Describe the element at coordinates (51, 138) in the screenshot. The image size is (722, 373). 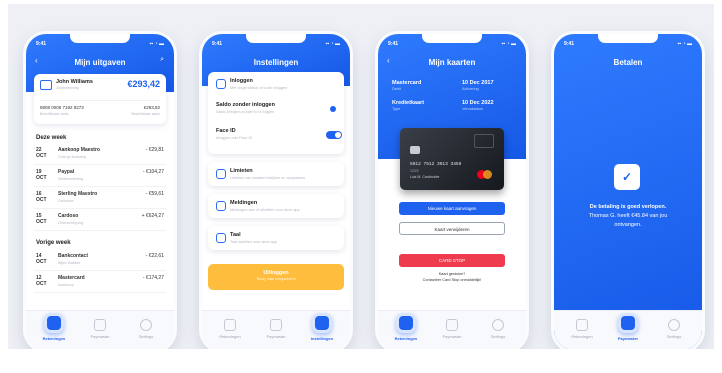
I see `section-this-week: Deze week` at that location.